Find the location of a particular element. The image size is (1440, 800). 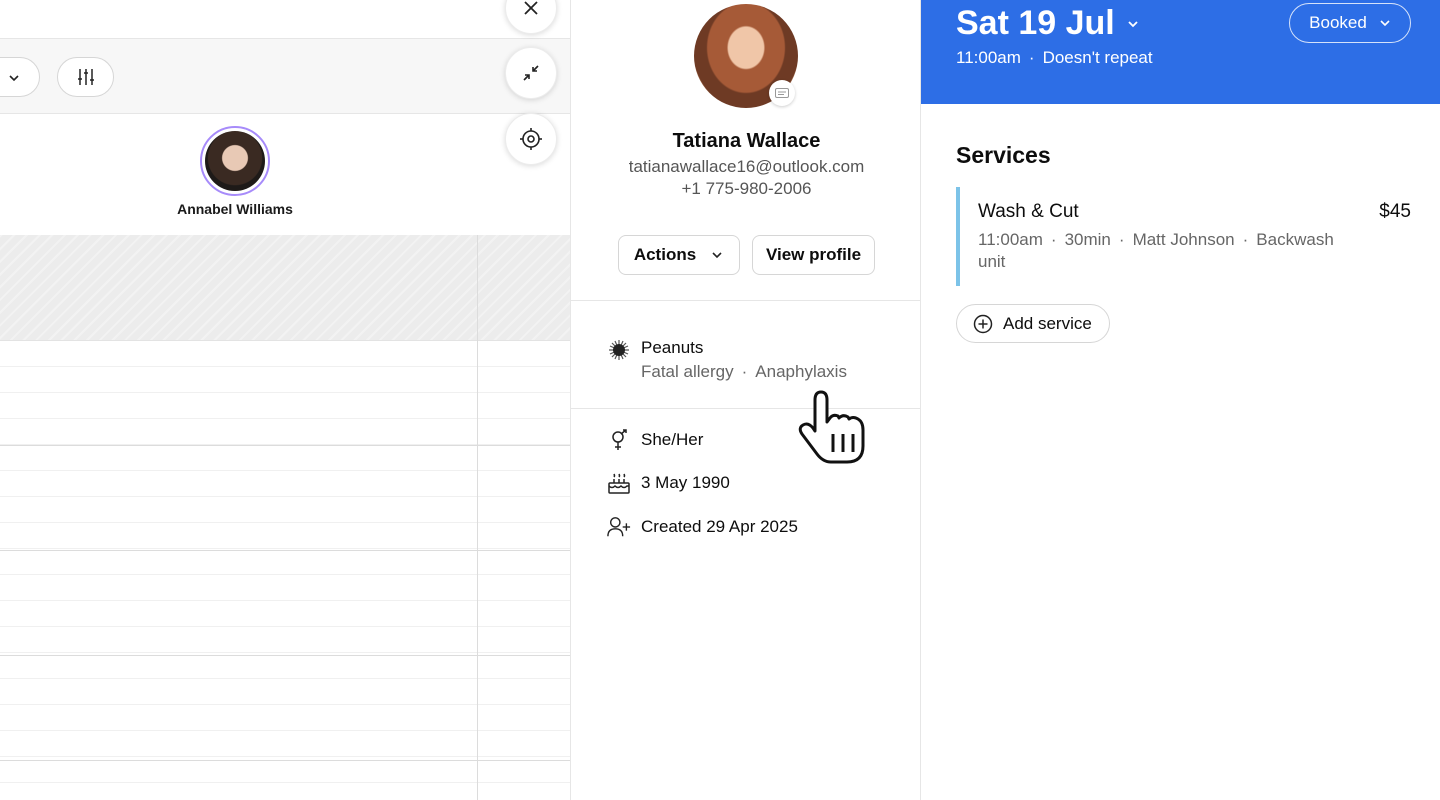

calendar-topbar is located at coordinates (285, 19).